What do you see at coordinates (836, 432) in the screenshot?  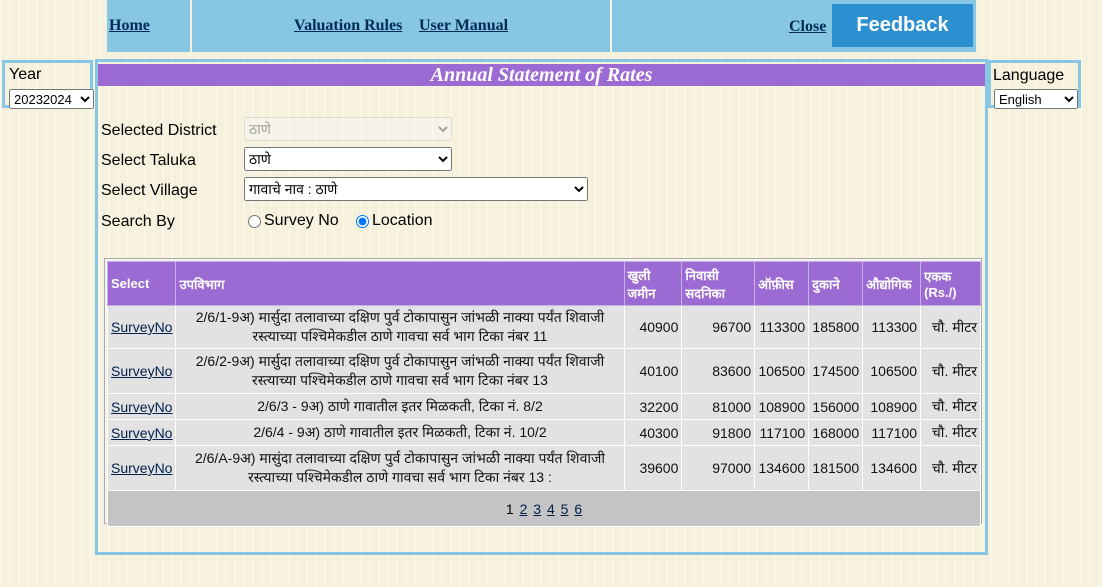 I see `shops-cell: 168000` at bounding box center [836, 432].